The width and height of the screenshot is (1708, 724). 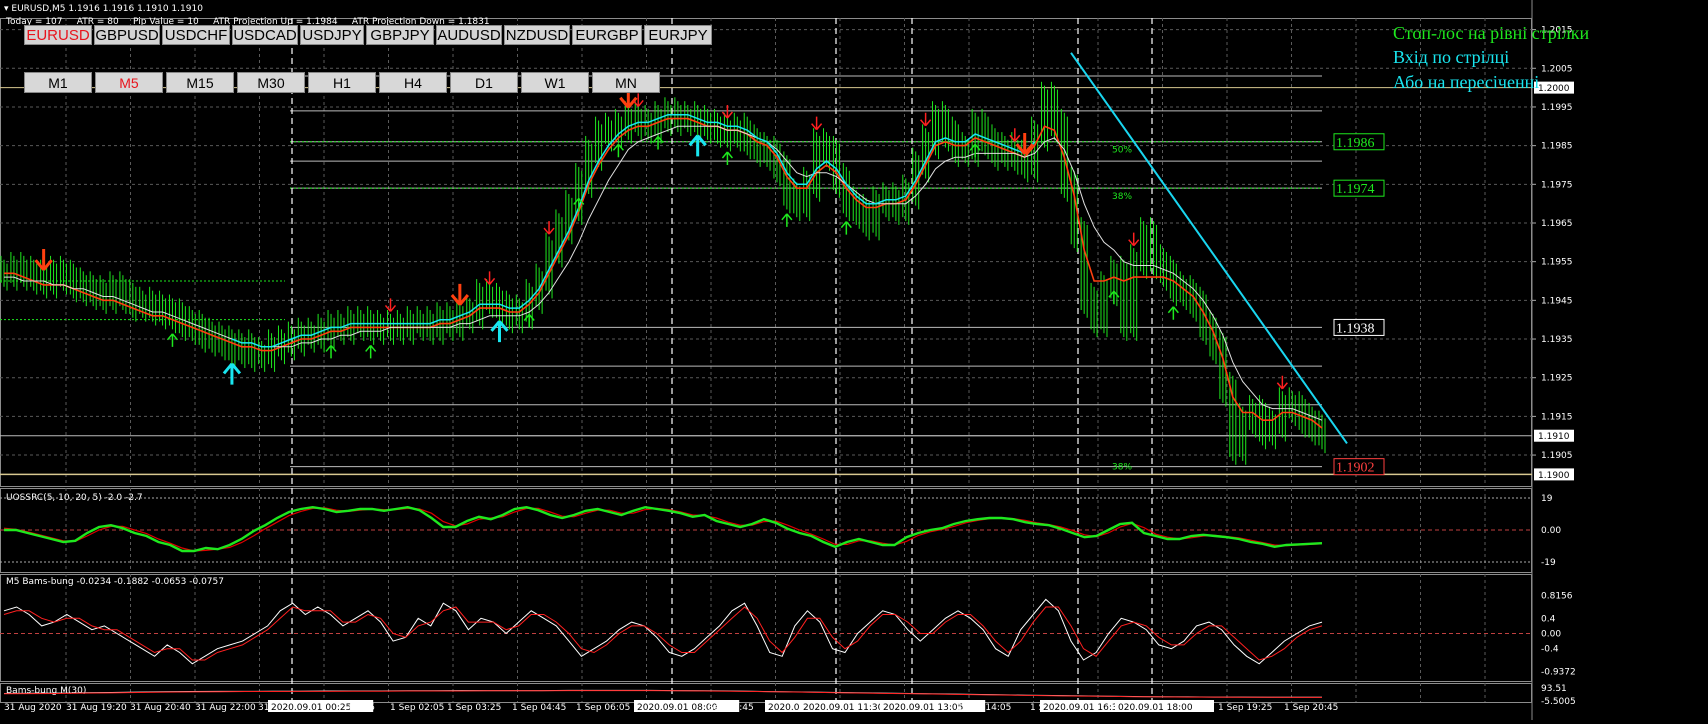 I want to click on level-label: 1.1986, so click(x=1355, y=143).